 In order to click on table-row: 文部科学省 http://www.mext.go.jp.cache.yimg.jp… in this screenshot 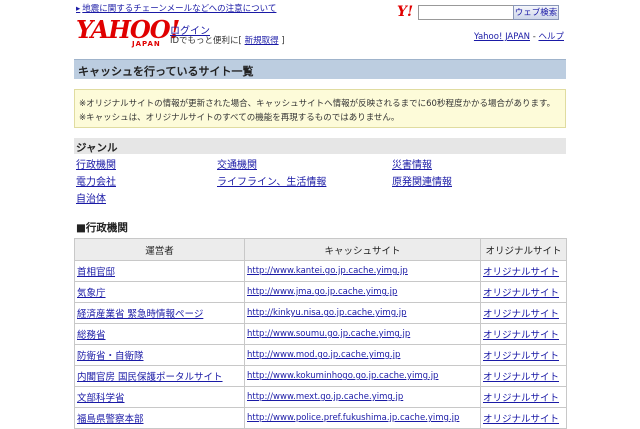, I will do `click(320, 397)`.